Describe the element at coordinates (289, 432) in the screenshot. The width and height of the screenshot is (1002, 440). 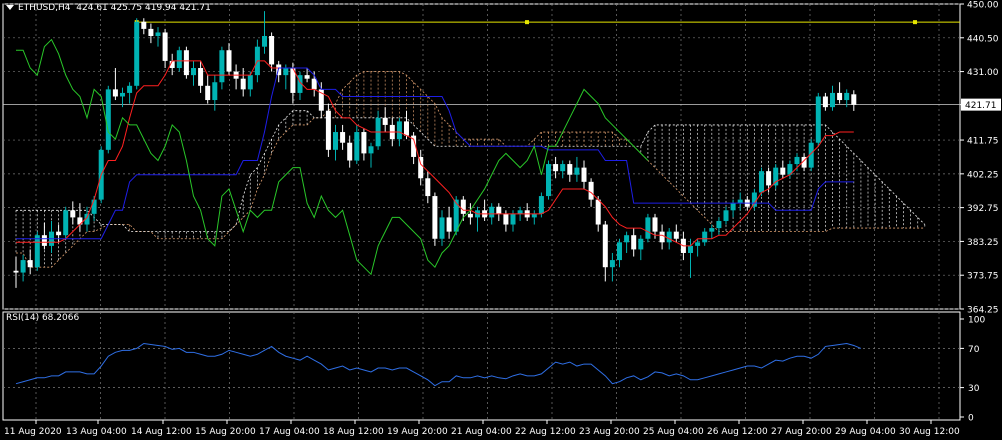
I see `x-tick-label: 17 Aug 04:00` at that location.